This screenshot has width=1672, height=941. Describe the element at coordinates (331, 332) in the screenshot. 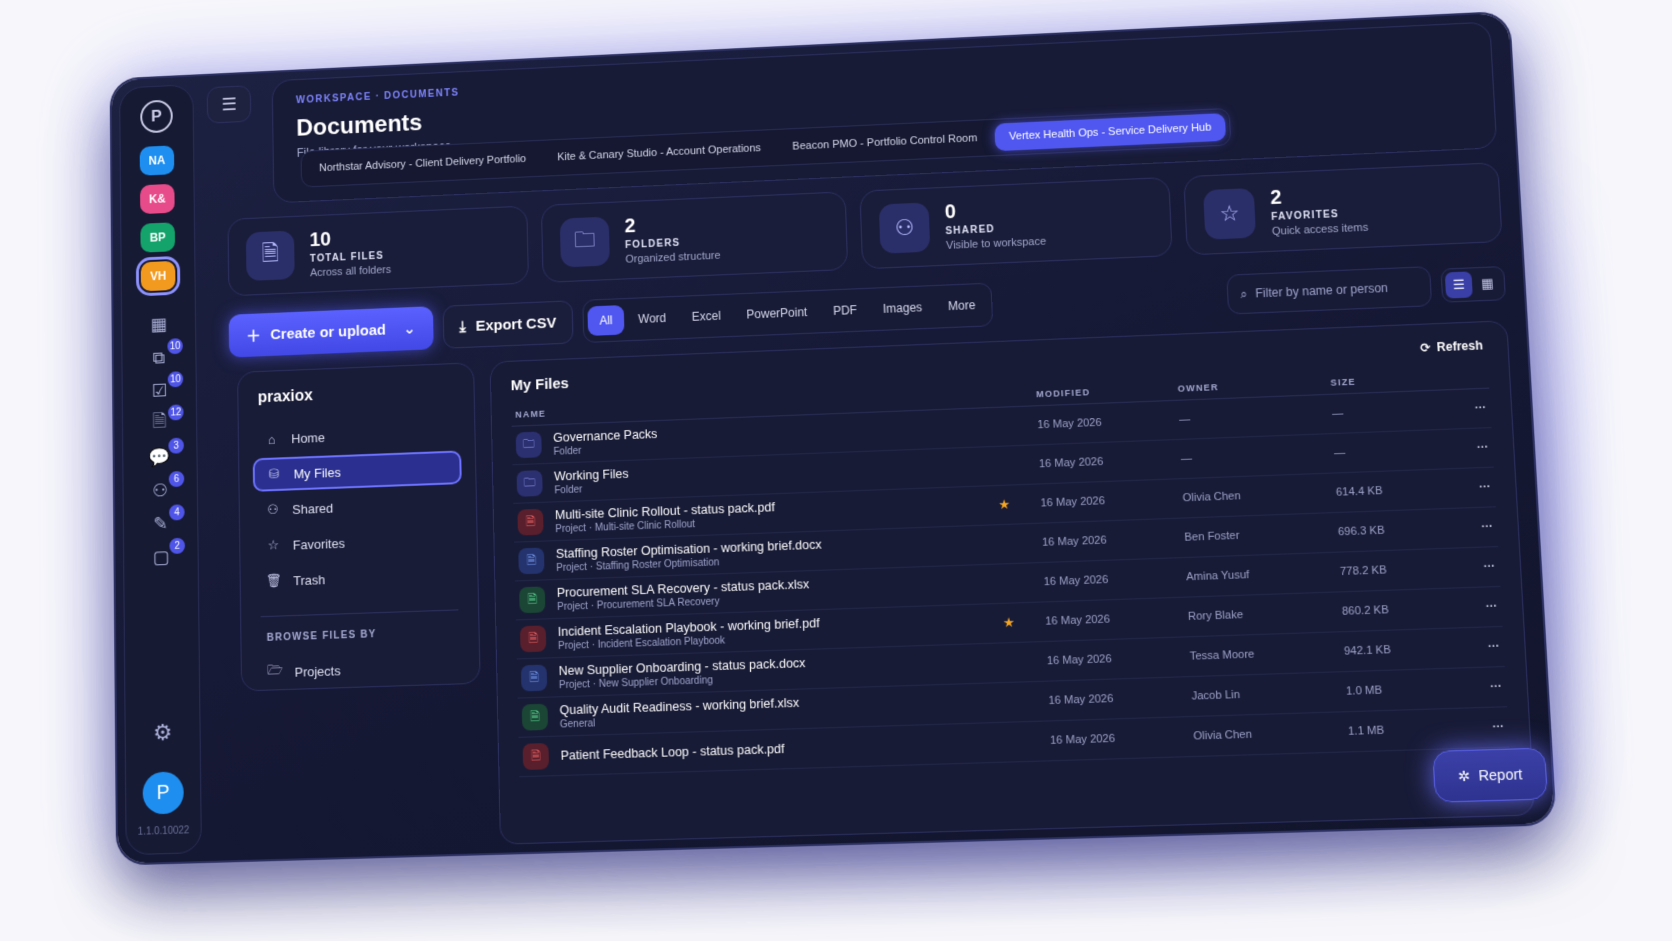

I see `create-or-upload-button: ＋ Create or upload ⌄` at that location.